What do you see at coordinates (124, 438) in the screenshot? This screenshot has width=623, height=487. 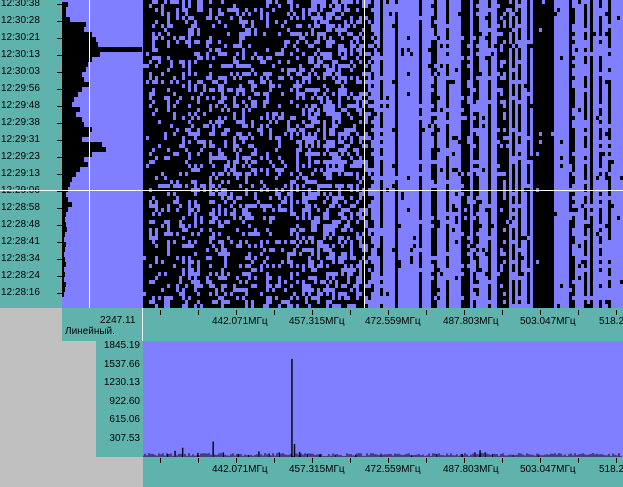 I see `spectrum-y-label: 307.53` at bounding box center [124, 438].